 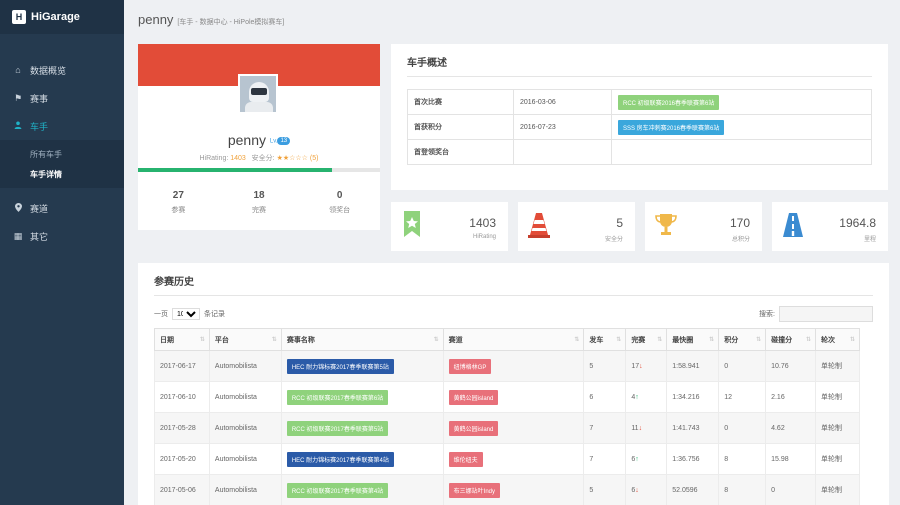 I want to click on track-tag: 布三娜站叶Indy, so click(x=474, y=490).